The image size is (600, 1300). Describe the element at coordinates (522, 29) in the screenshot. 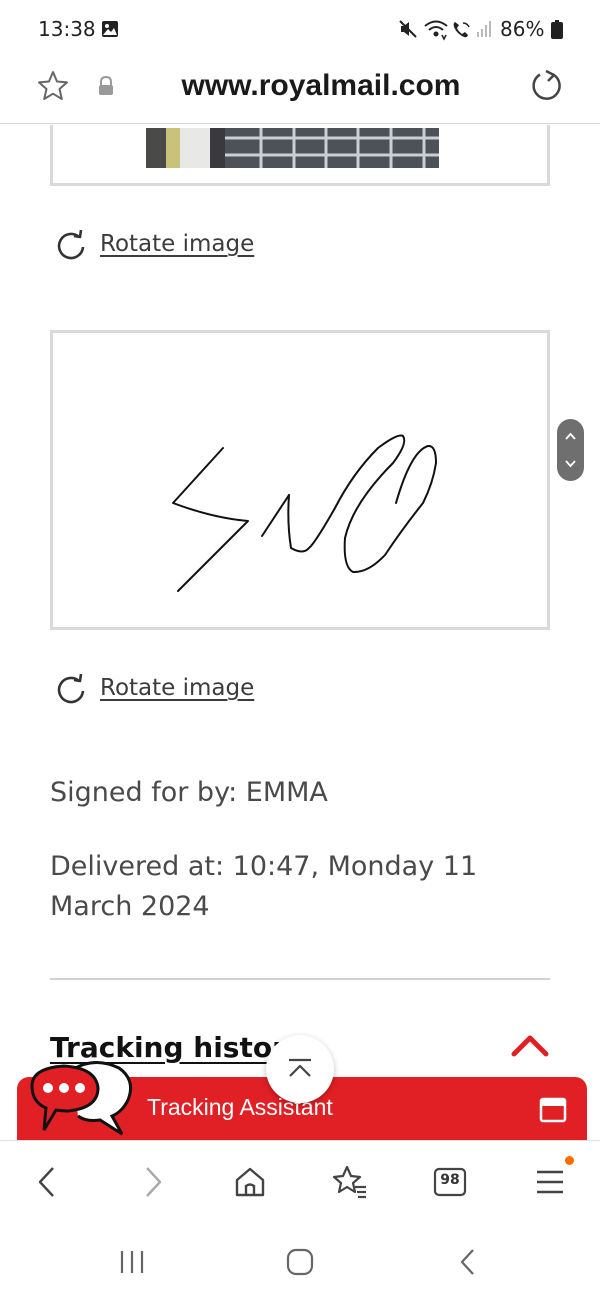

I see `battery-percentage: 86%` at that location.